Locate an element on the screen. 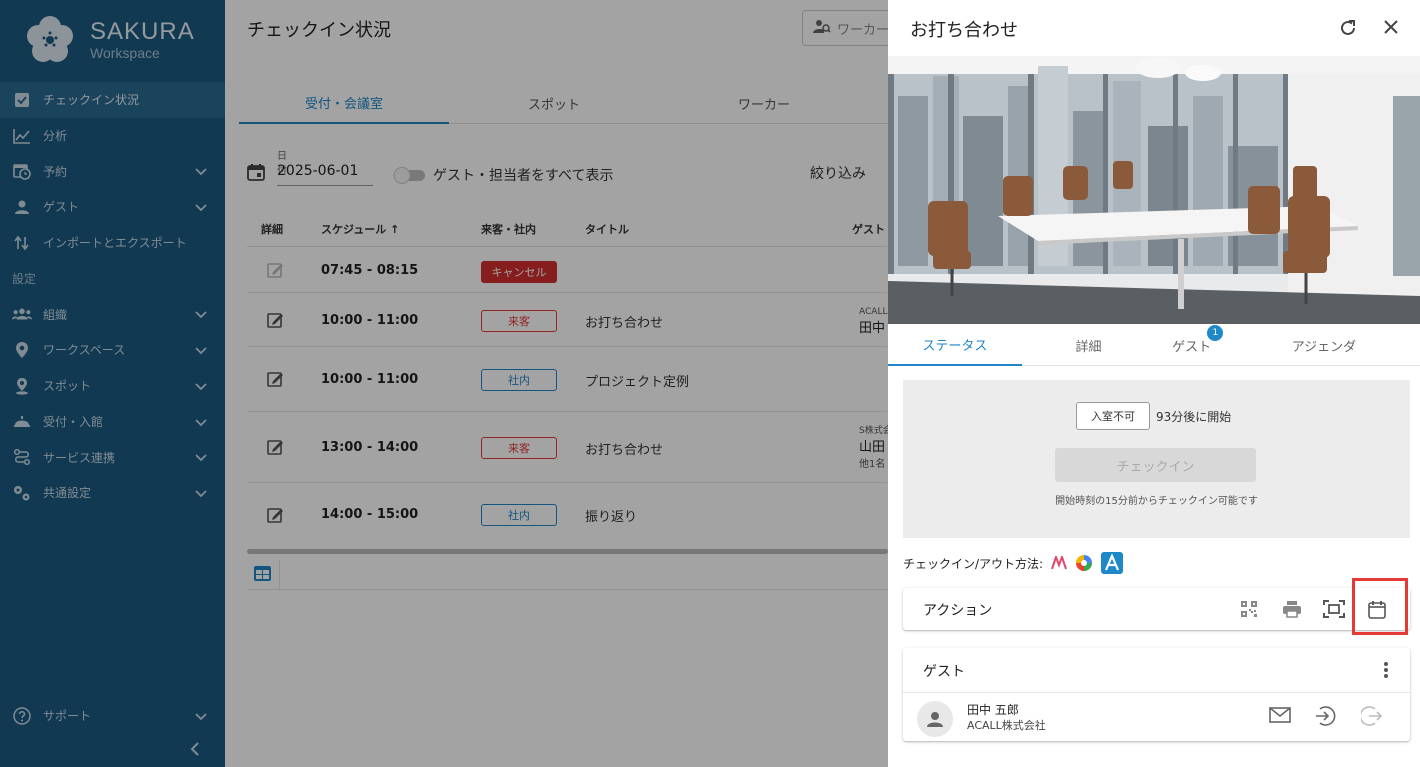  tab-spot: スポット is located at coordinates (554, 103).